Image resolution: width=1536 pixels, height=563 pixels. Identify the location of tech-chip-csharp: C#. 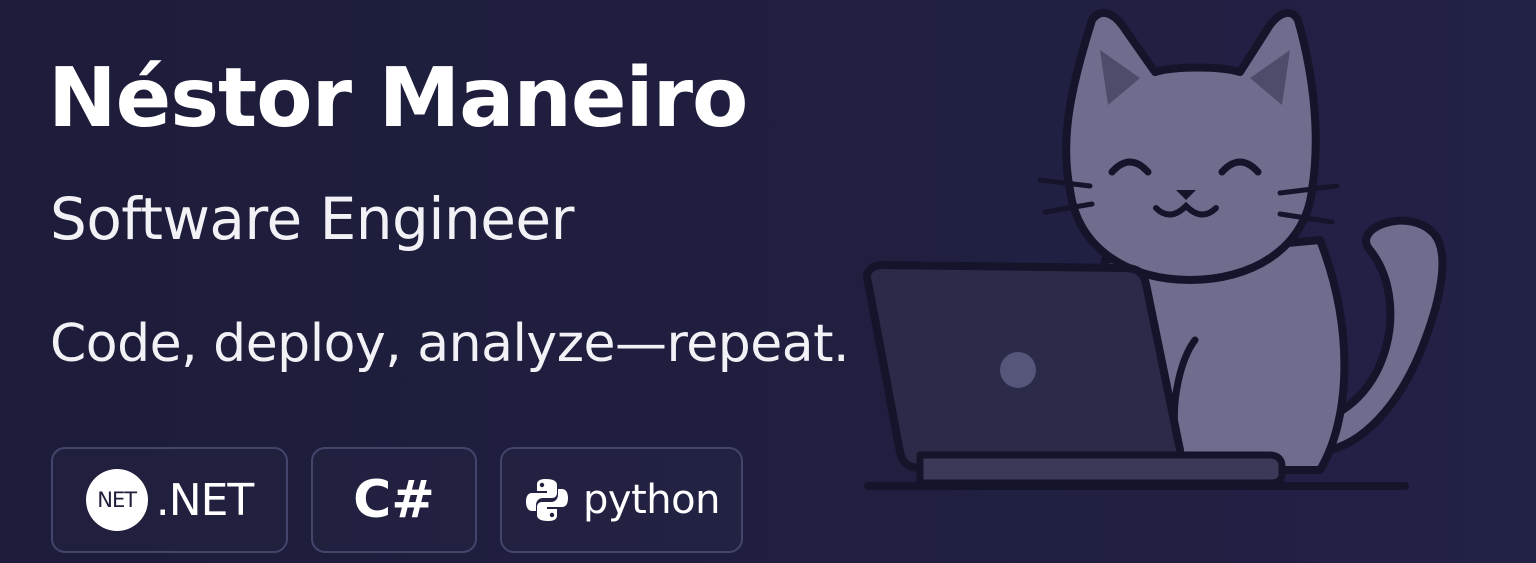
(394, 500).